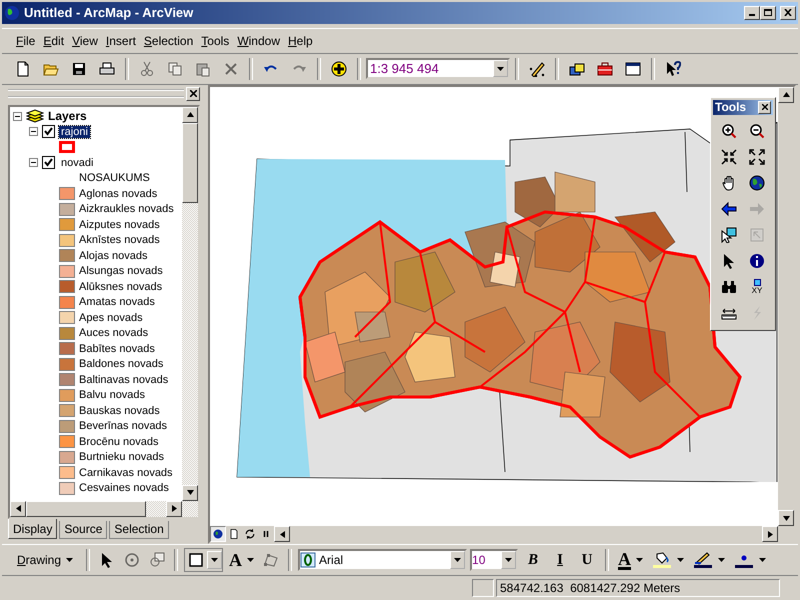  What do you see at coordinates (111, 318) in the screenshot?
I see `legend-label: Apes novads` at bounding box center [111, 318].